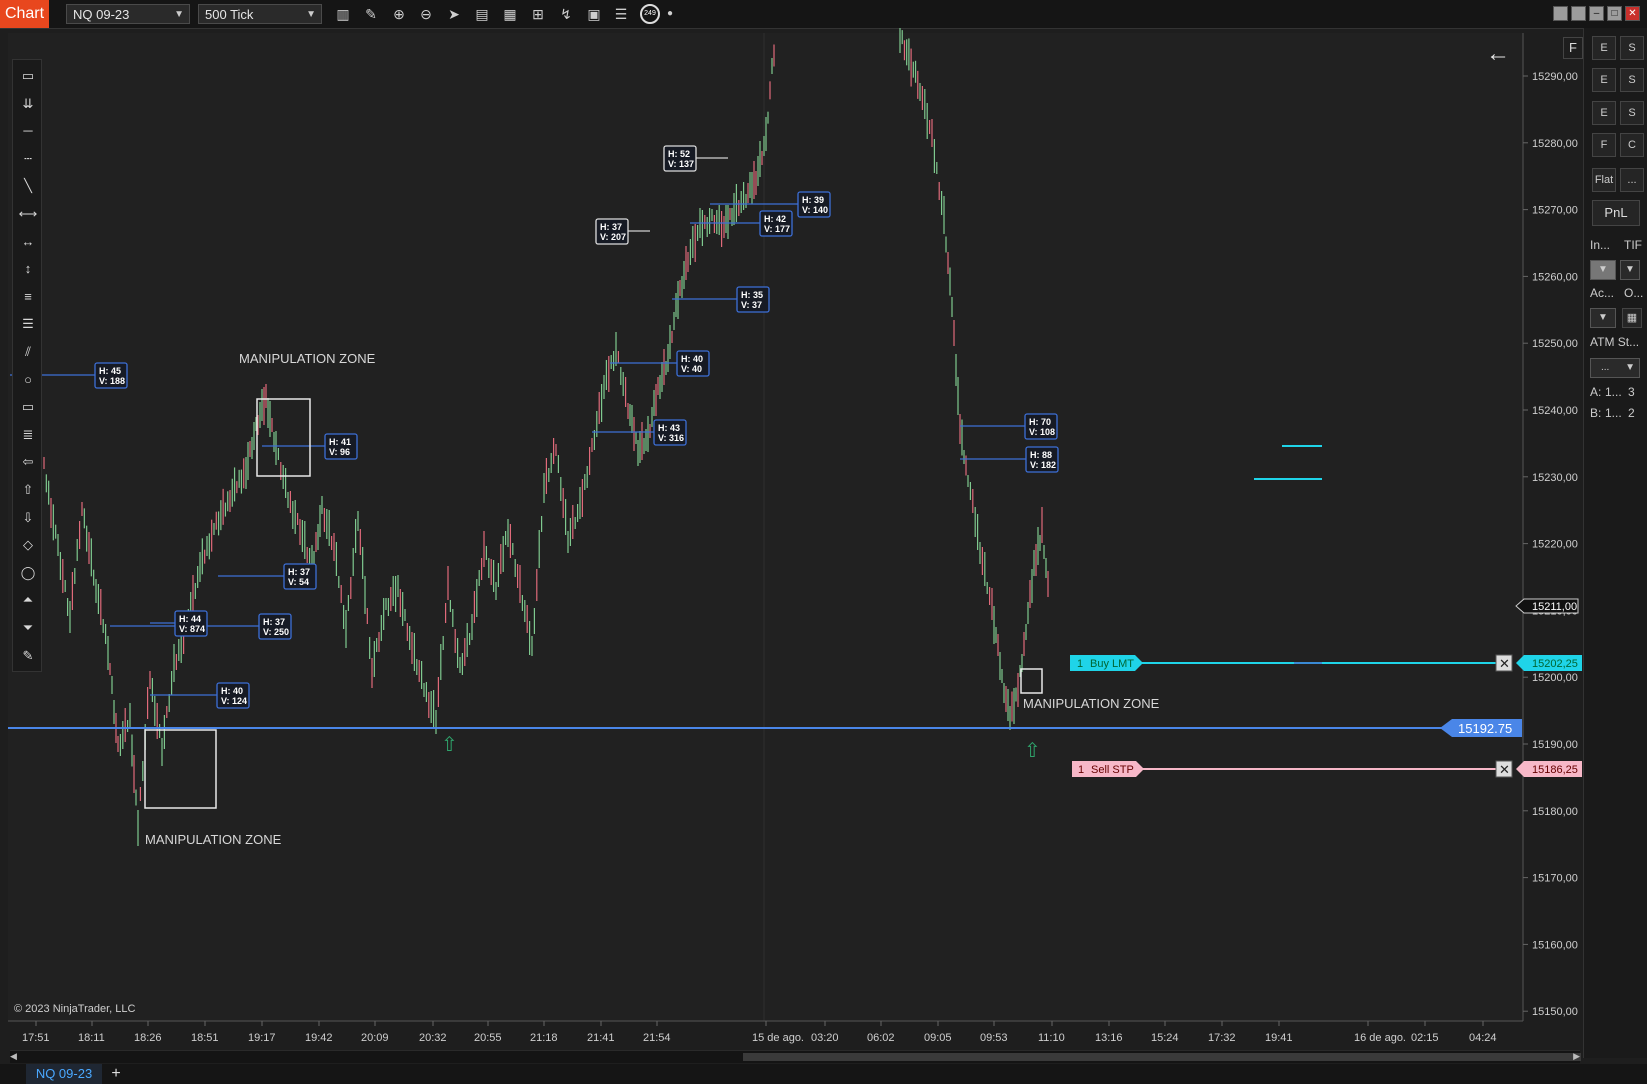 This screenshot has width=1647, height=1084. Describe the element at coordinates (28, 214) in the screenshot. I see `arrow-line-icon: ⟷` at that location.